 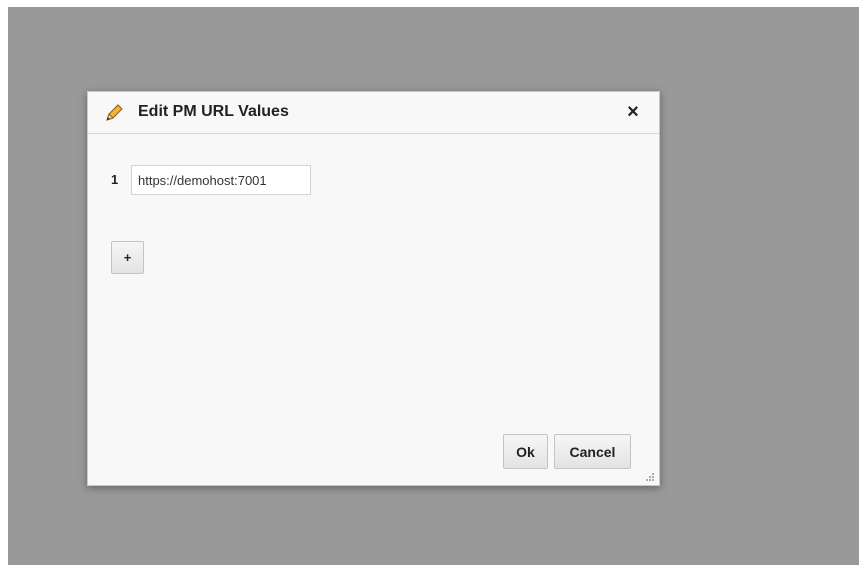 What do you see at coordinates (221, 180) in the screenshot?
I see `pm-url-input` at bounding box center [221, 180].